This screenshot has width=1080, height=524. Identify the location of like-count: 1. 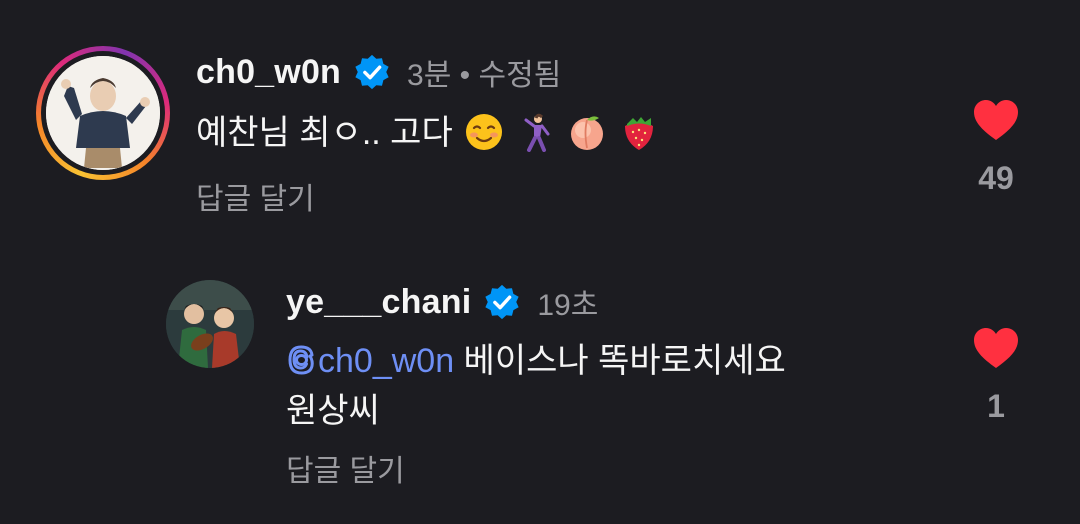
(996, 406).